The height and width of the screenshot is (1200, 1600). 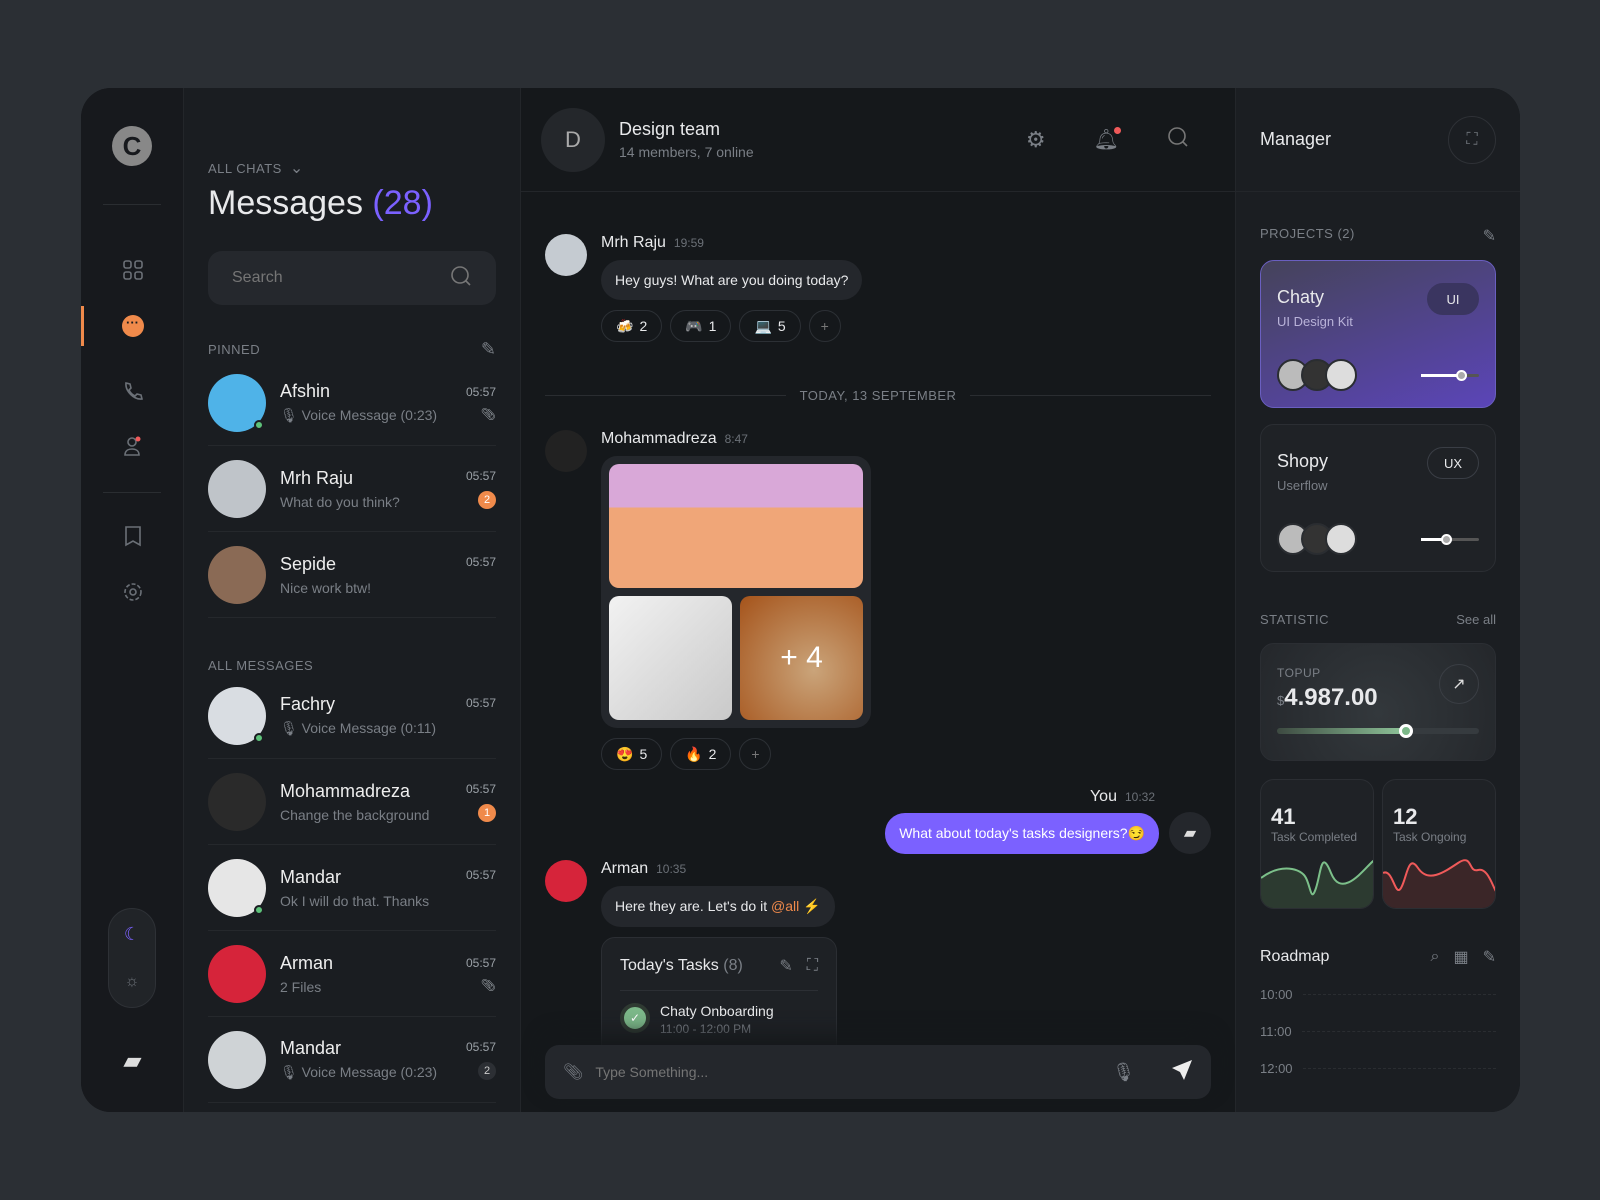 What do you see at coordinates (670, 658) in the screenshot?
I see `image-stairs` at bounding box center [670, 658].